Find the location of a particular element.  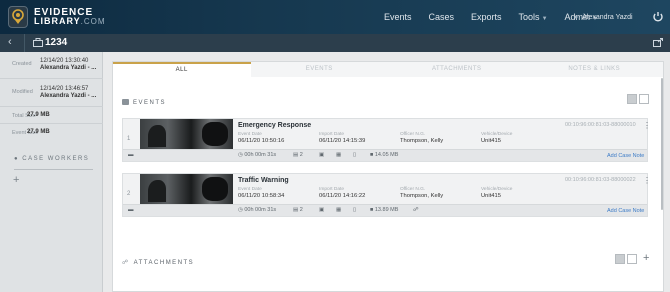

modified-label: Modified is located at coordinates (22, 92).